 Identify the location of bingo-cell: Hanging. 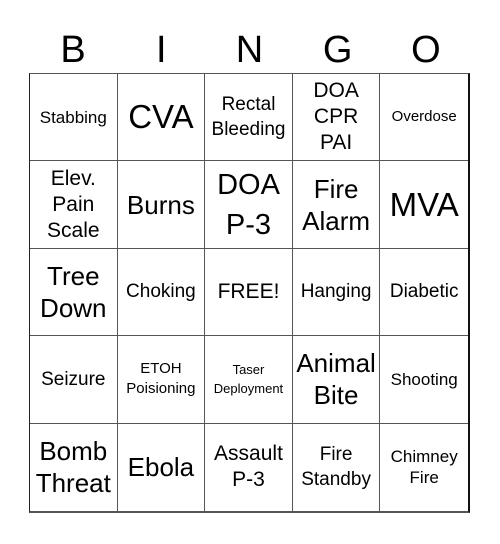
(336, 292).